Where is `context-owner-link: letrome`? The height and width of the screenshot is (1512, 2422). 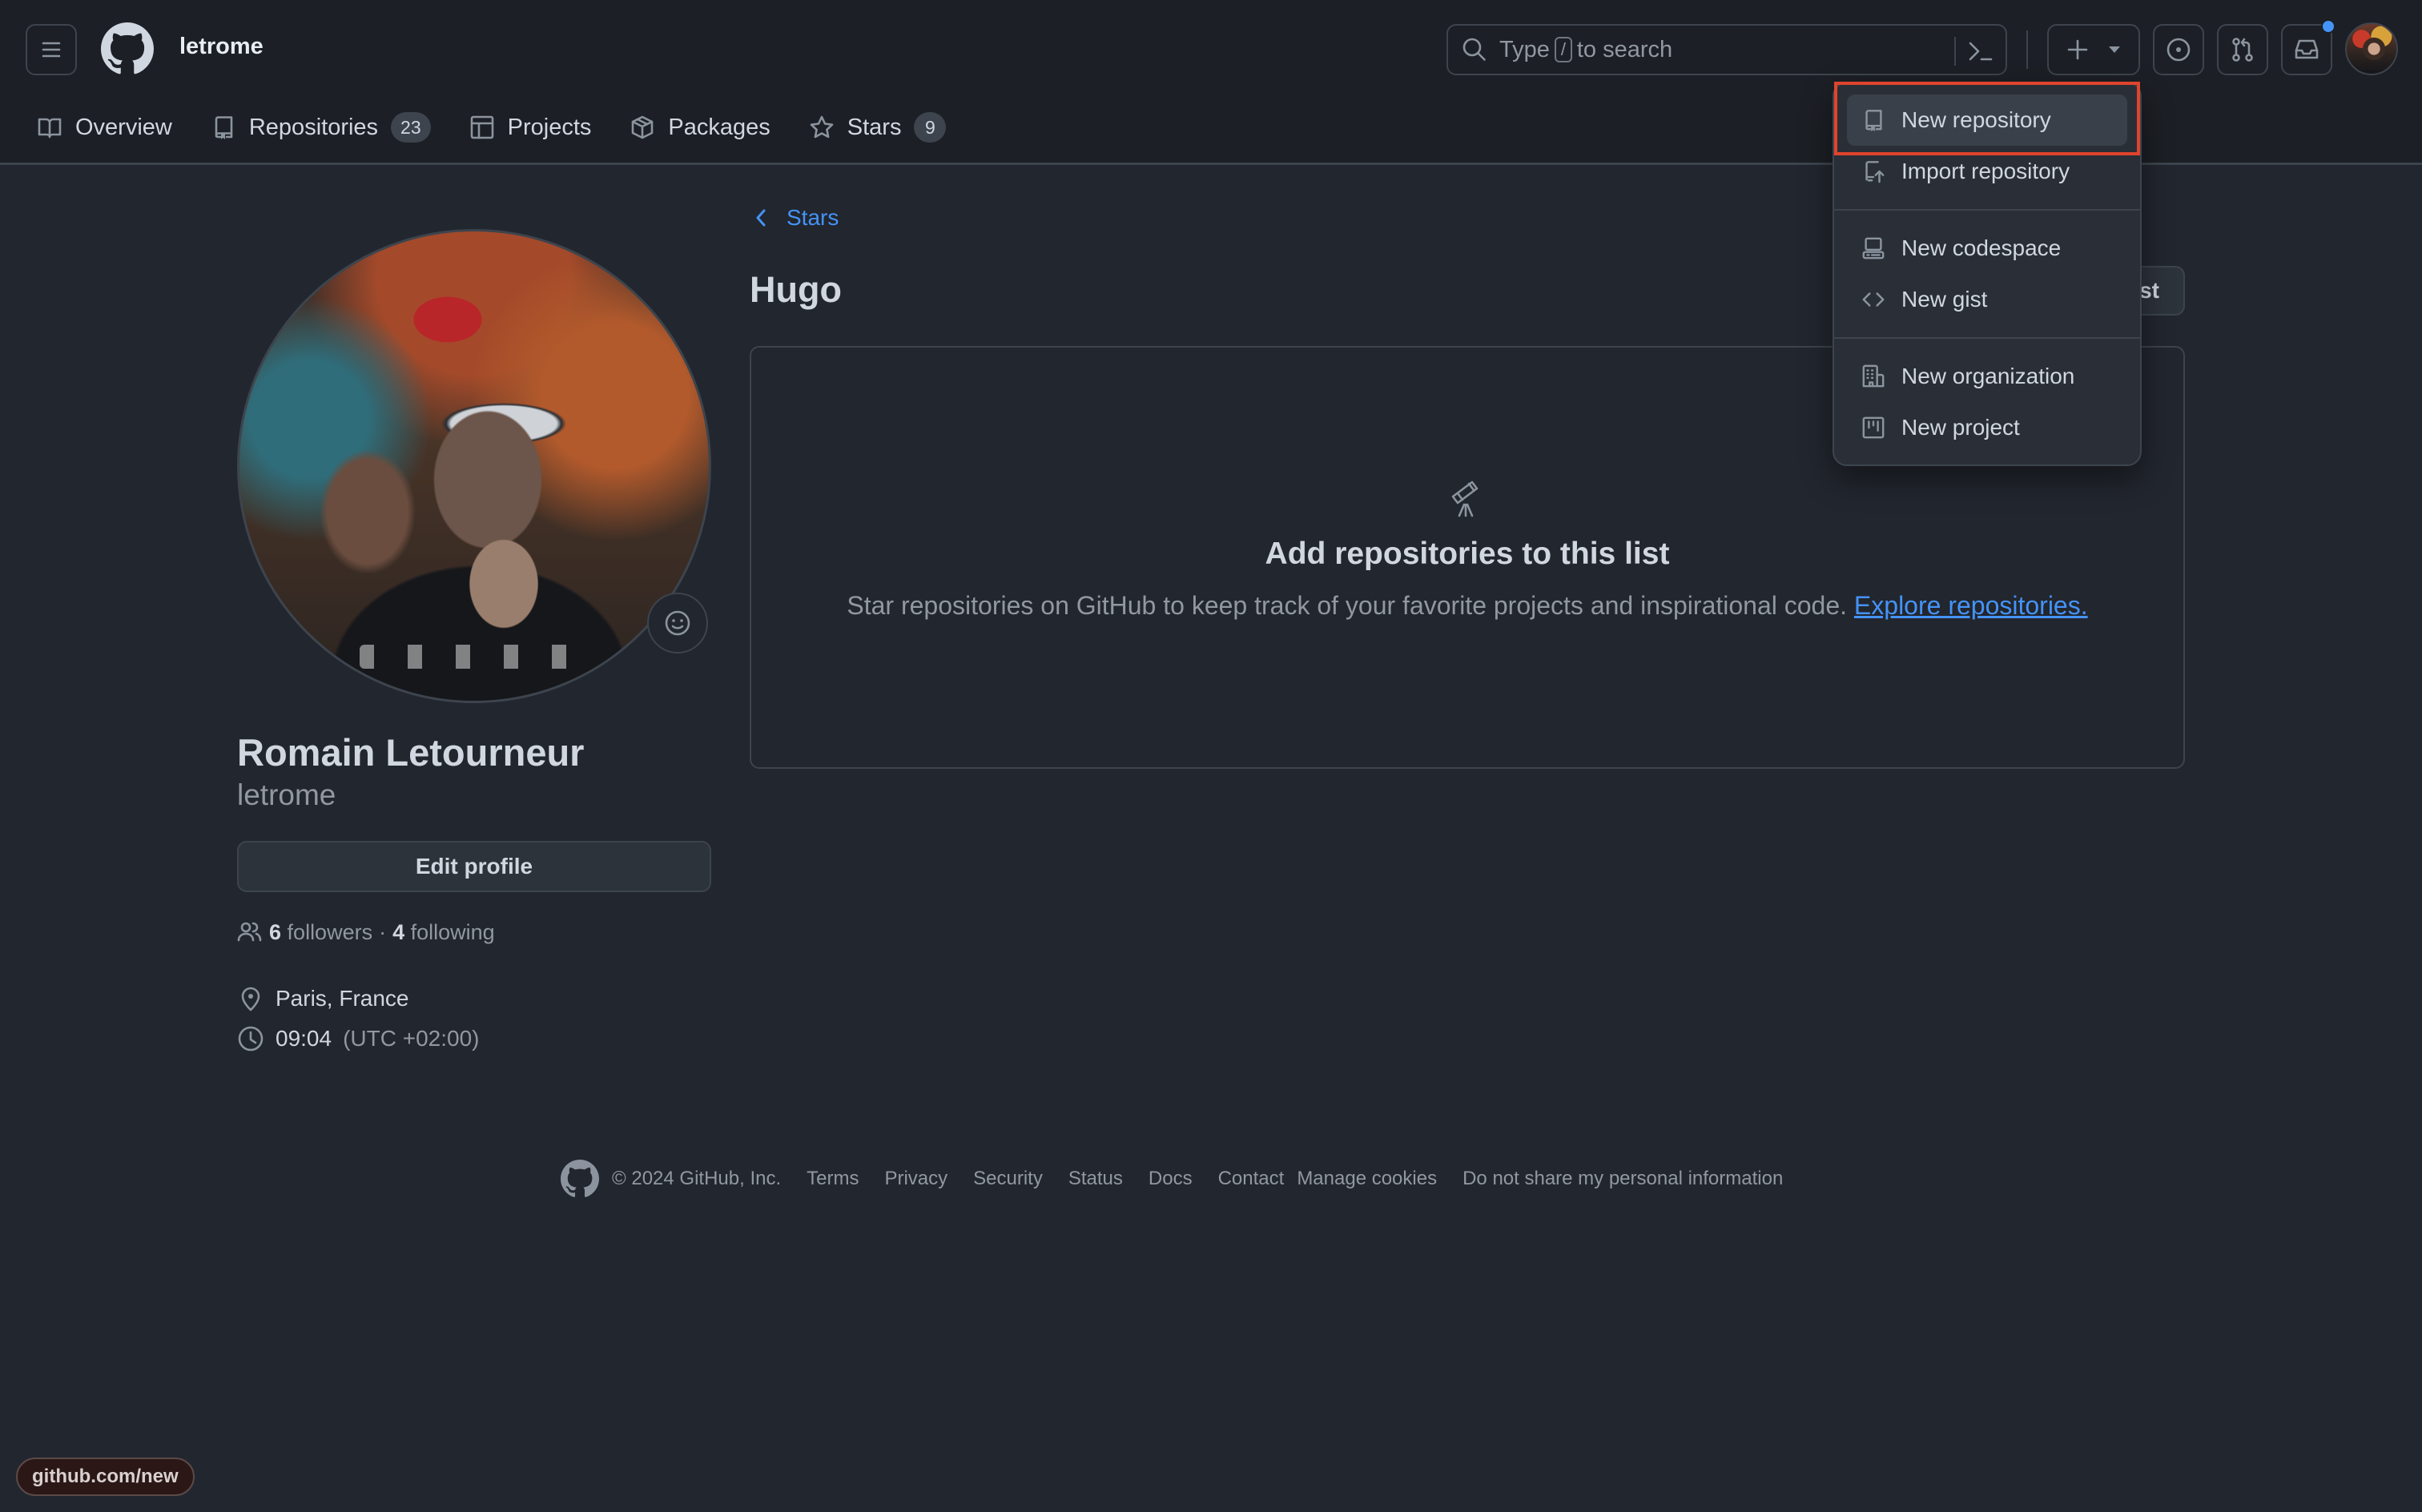 context-owner-link: letrome is located at coordinates (221, 47).